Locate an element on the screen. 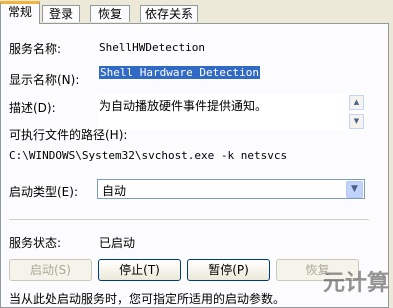  service-name-label: 服务名称: is located at coordinates (35, 49).